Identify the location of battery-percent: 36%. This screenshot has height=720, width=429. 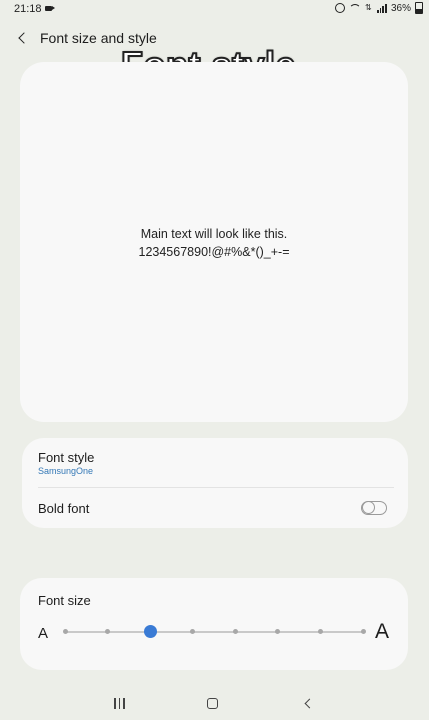
(400, 8).